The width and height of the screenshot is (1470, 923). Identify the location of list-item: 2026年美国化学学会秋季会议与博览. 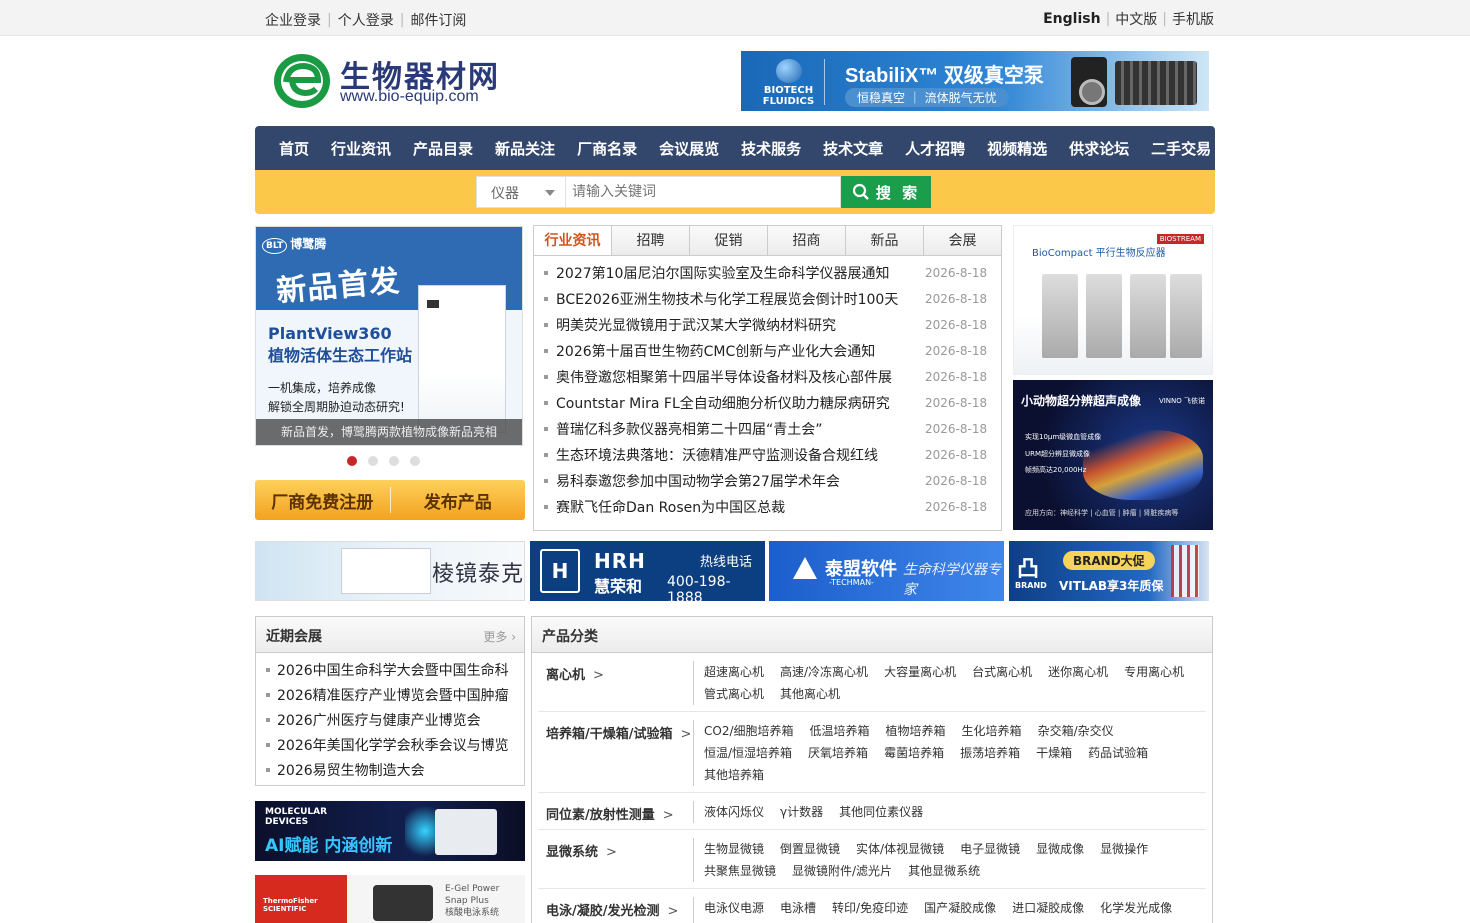
(395, 744).